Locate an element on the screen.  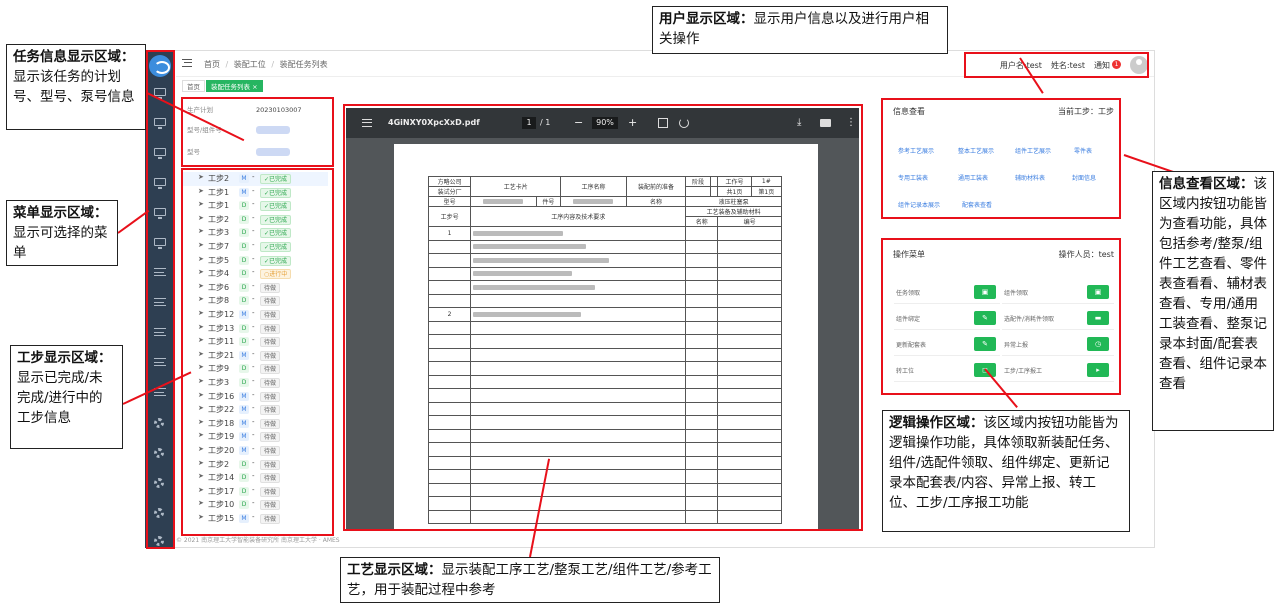
callout-title: 逻辑操作区域： is located at coordinates (936, 423).